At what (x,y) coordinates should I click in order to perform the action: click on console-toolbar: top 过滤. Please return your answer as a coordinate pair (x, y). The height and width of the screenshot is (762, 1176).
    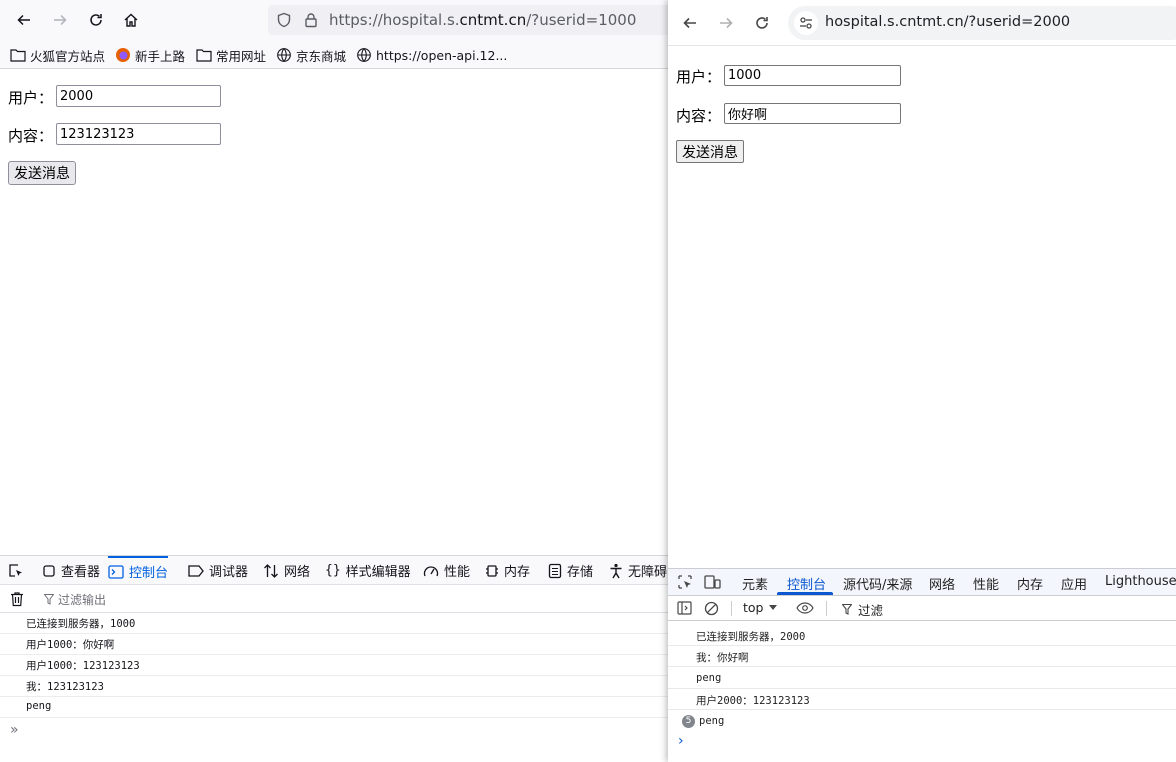
    Looking at the image, I should click on (922, 608).